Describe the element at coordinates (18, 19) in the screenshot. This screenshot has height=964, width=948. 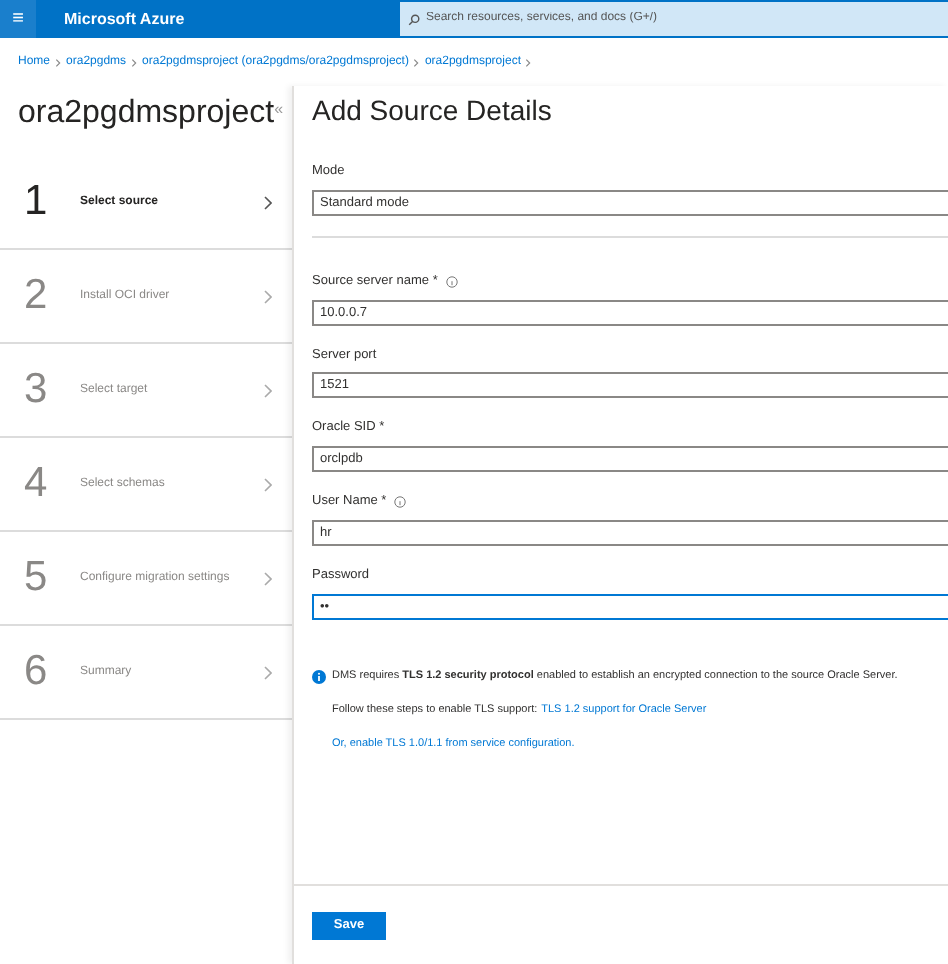
I see `menu-button: ≡` at that location.